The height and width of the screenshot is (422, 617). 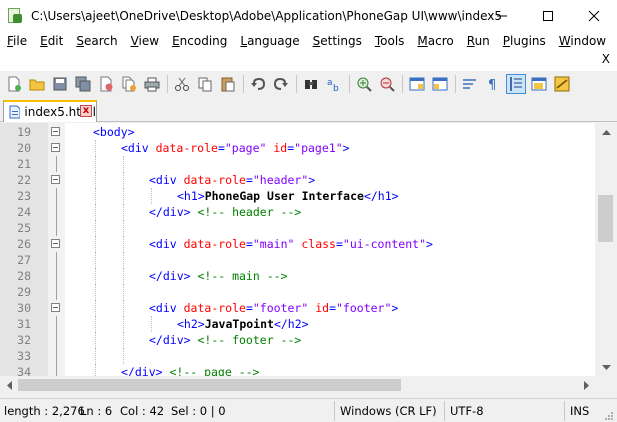 What do you see at coordinates (106, 84) in the screenshot?
I see `close-file-button` at bounding box center [106, 84].